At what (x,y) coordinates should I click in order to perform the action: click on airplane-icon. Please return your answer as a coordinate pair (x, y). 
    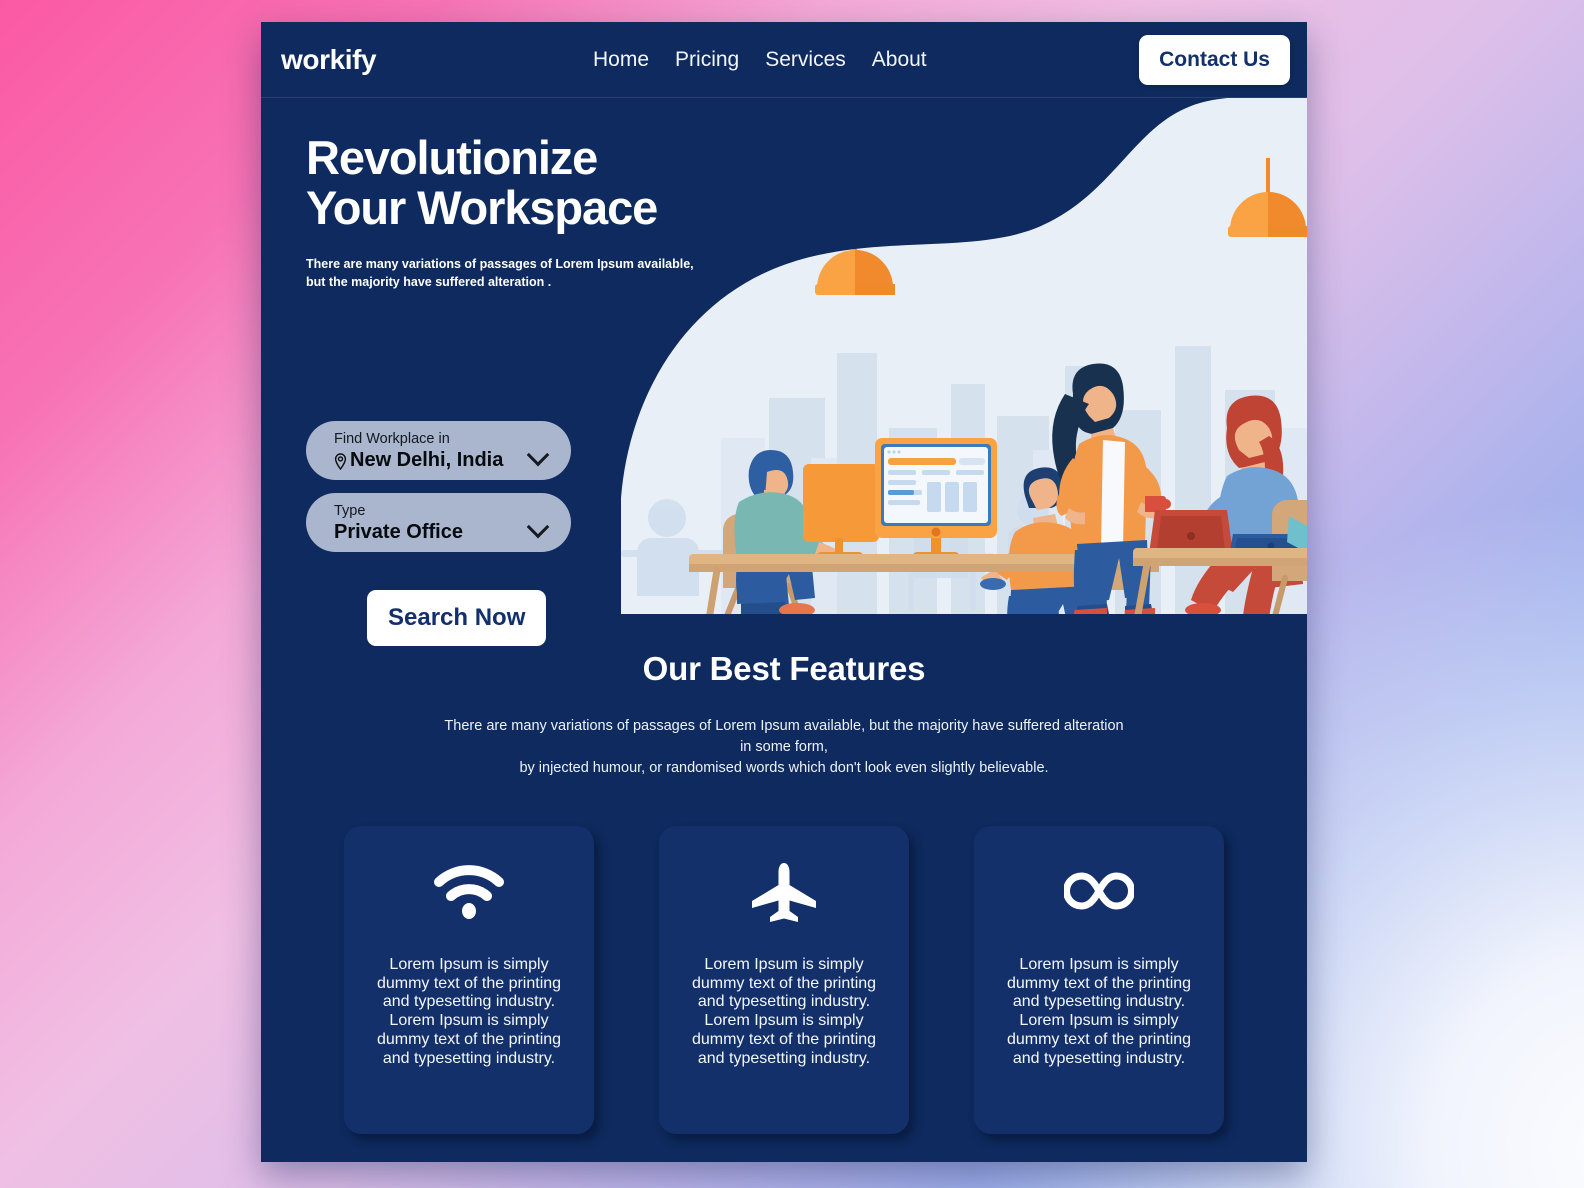
    Looking at the image, I should click on (784, 891).